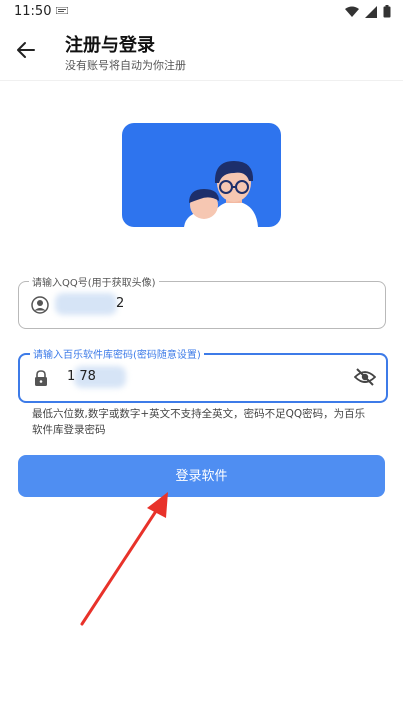  What do you see at coordinates (365, 377) in the screenshot?
I see `eye-off-icon` at bounding box center [365, 377].